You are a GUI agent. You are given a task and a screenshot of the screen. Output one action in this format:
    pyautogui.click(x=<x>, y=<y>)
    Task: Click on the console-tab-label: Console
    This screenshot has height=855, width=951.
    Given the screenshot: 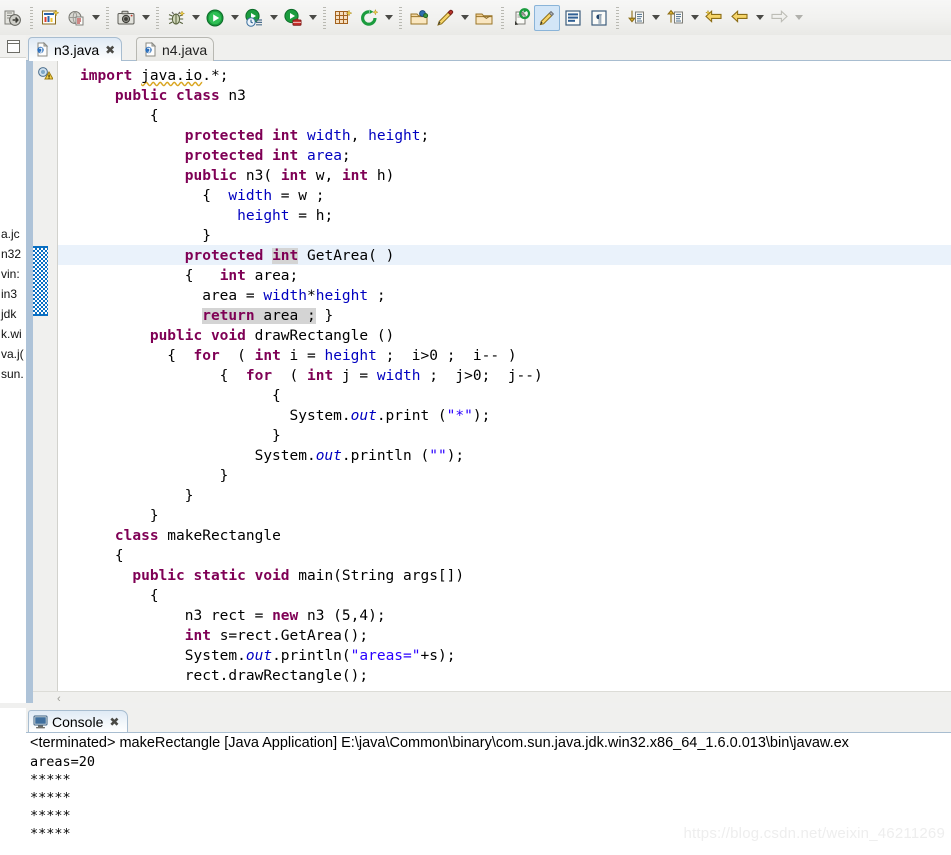 What is the action you would take?
    pyautogui.click(x=78, y=721)
    